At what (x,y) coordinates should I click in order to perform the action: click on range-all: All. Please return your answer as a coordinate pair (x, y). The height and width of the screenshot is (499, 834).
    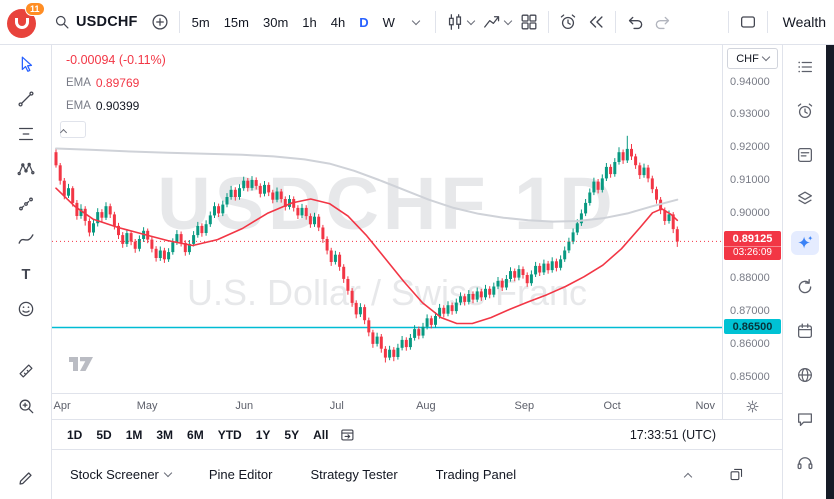
    Looking at the image, I should click on (320, 435).